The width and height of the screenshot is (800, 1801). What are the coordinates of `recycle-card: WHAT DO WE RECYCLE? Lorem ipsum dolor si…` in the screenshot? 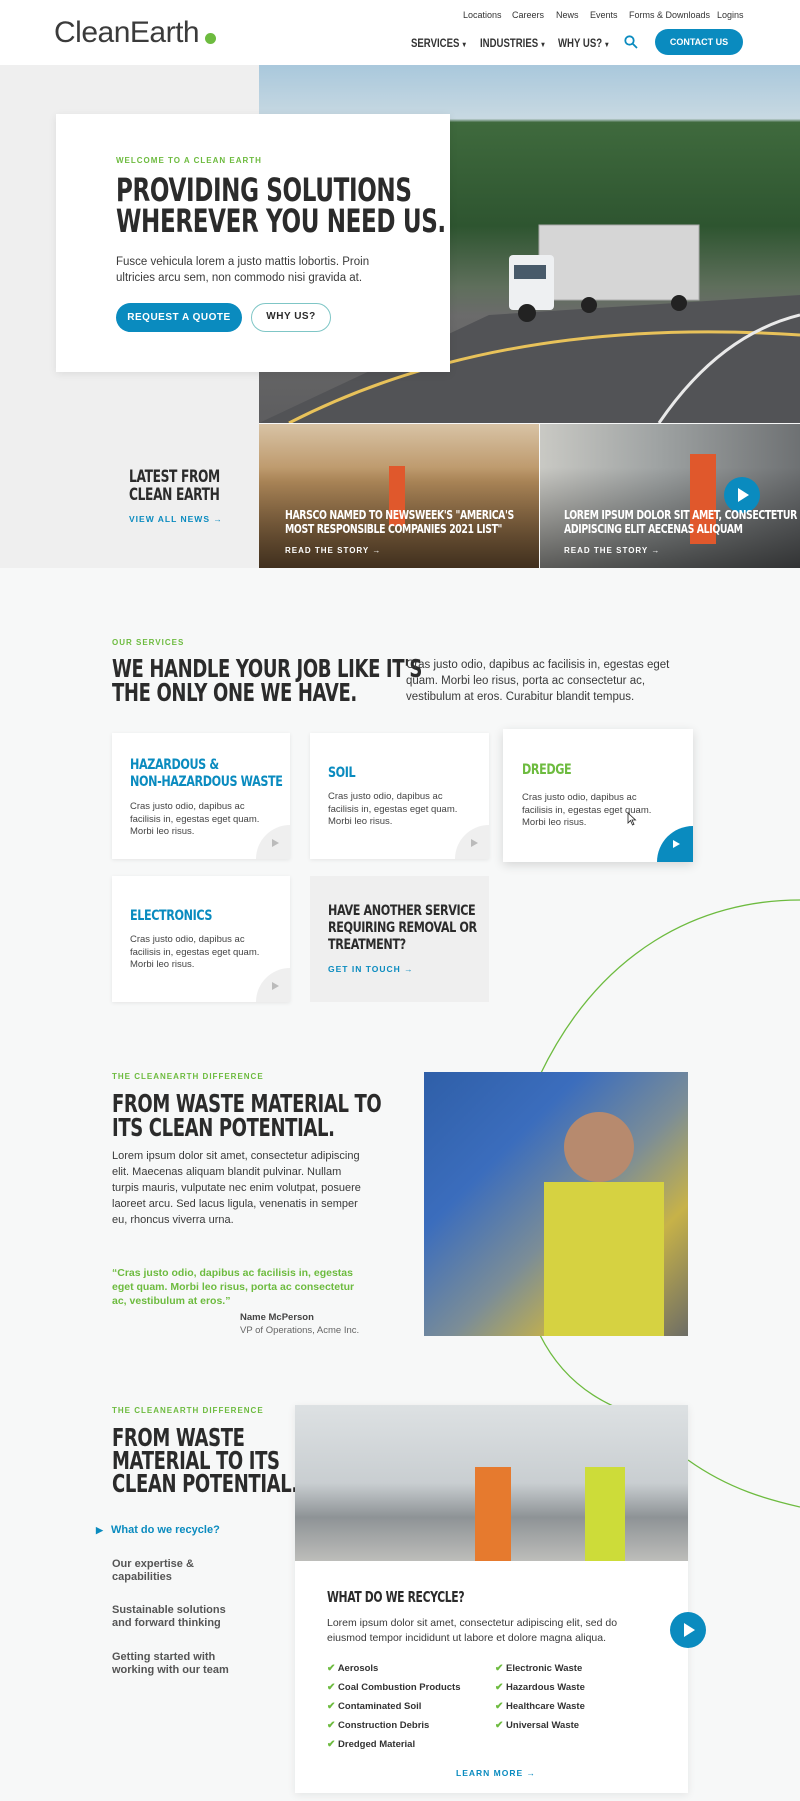 It's located at (491, 1599).